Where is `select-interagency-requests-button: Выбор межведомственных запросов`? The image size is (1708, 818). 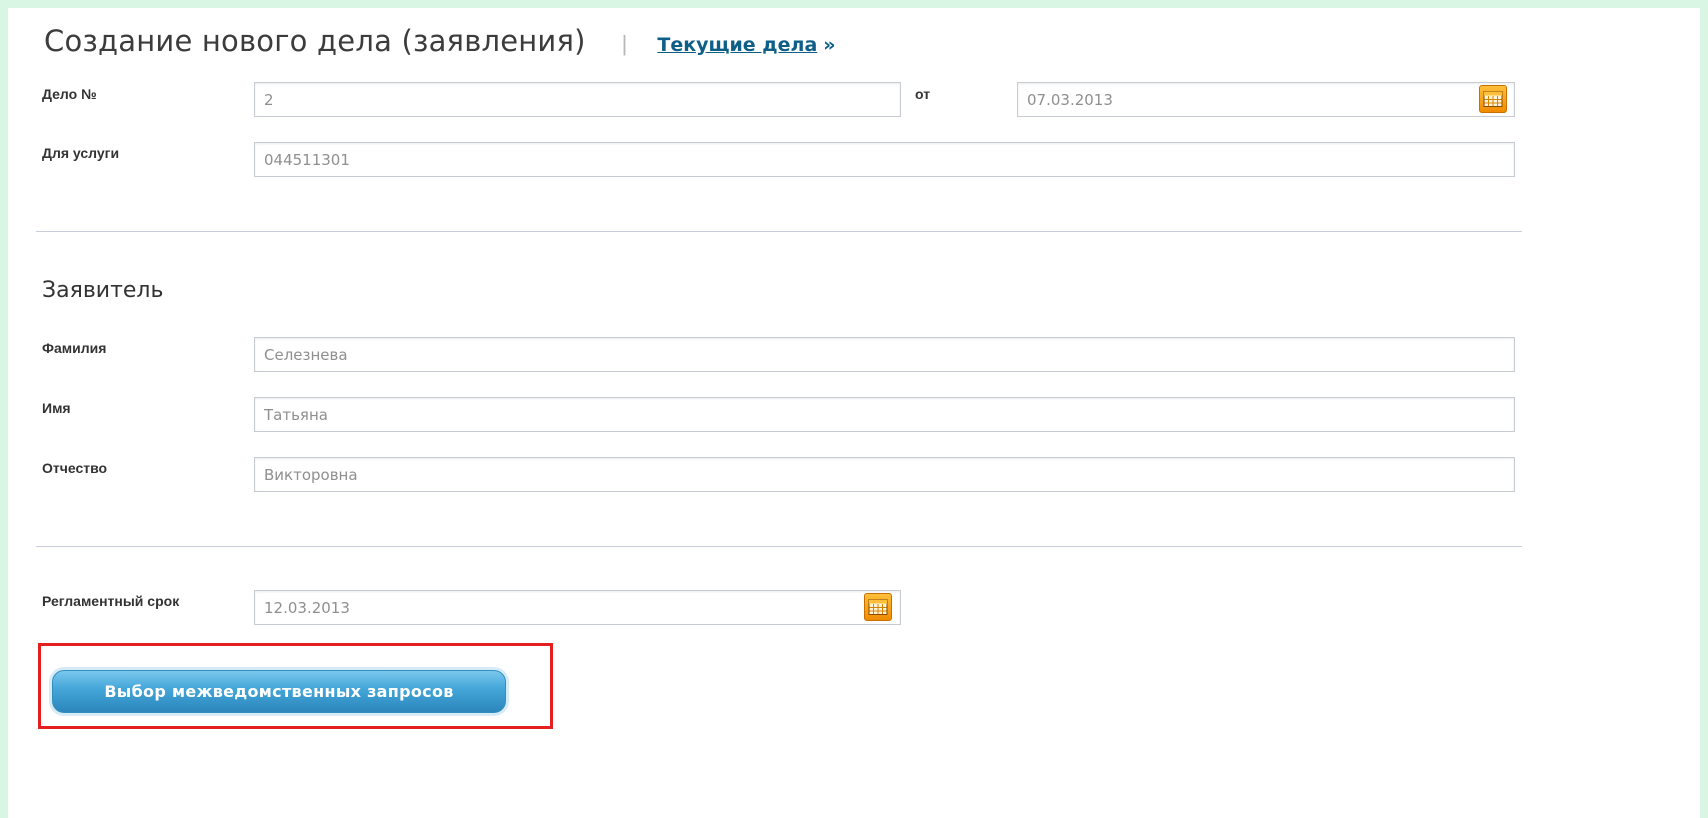
select-interagency-requests-button: Выбор межведомственных запросов is located at coordinates (279, 691).